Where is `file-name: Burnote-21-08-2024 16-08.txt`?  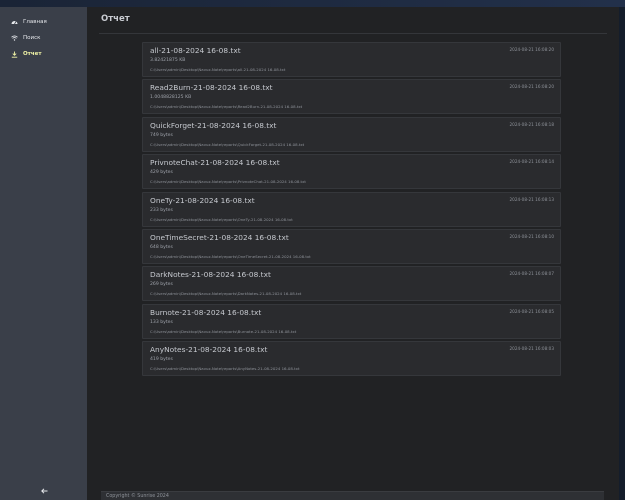 file-name: Burnote-21-08-2024 16-08.txt is located at coordinates (206, 312).